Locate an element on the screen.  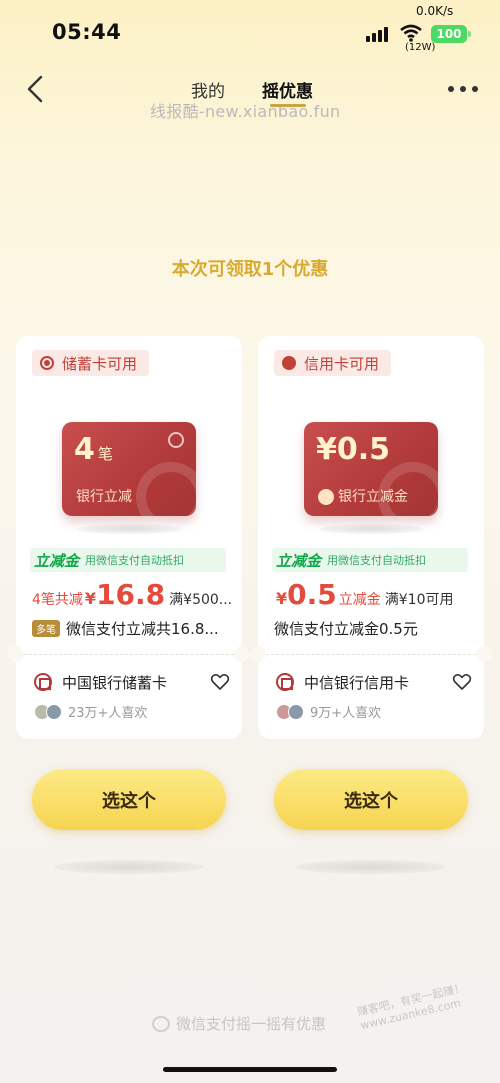
card-image-label: 银行立减 is located at coordinates (104, 497).